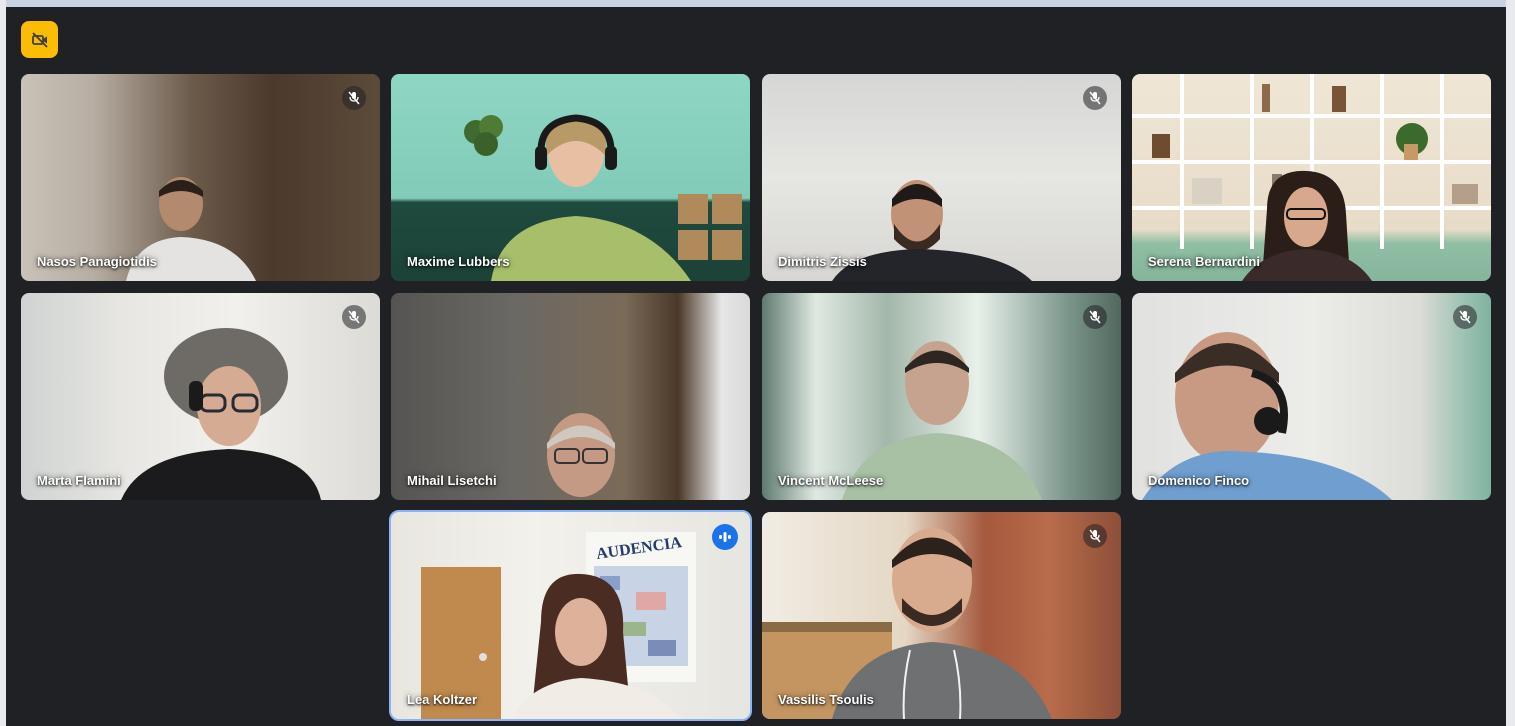  What do you see at coordinates (79, 480) in the screenshot?
I see `participant-name: Marta Flamini` at bounding box center [79, 480].